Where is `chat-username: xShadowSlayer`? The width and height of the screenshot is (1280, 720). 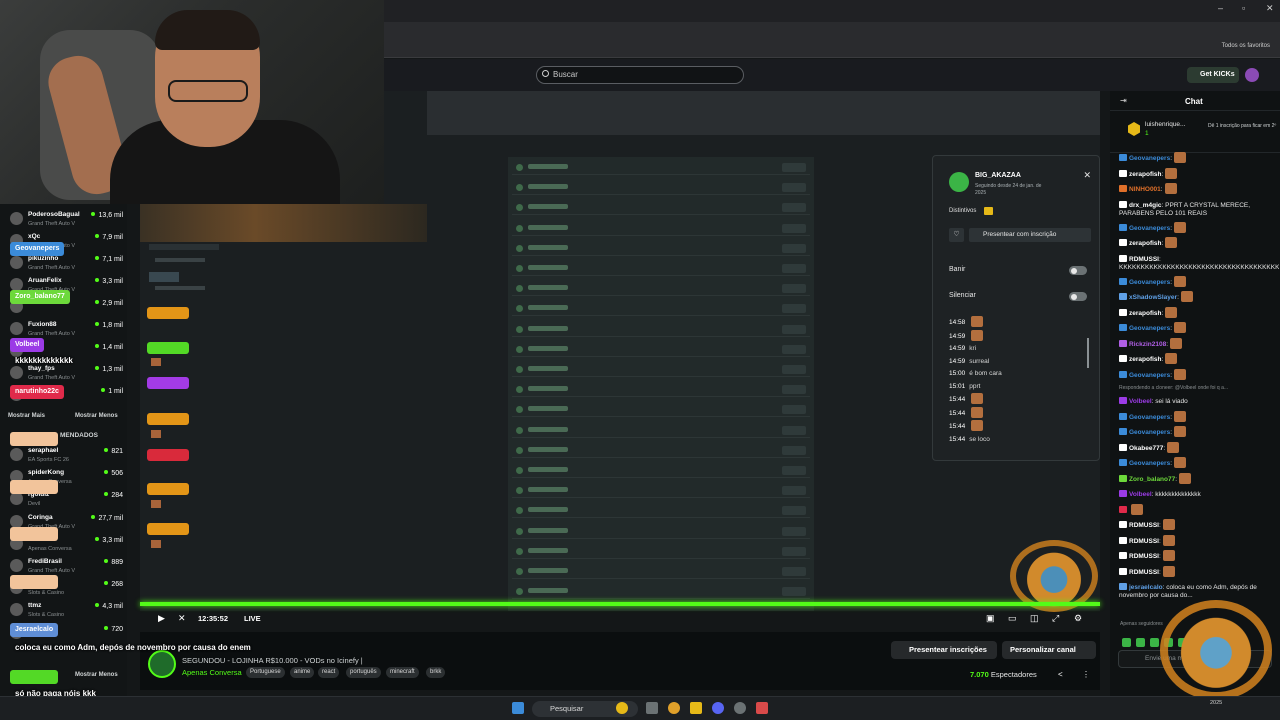
chat-username: xShadowSlayer is located at coordinates (1153, 297).